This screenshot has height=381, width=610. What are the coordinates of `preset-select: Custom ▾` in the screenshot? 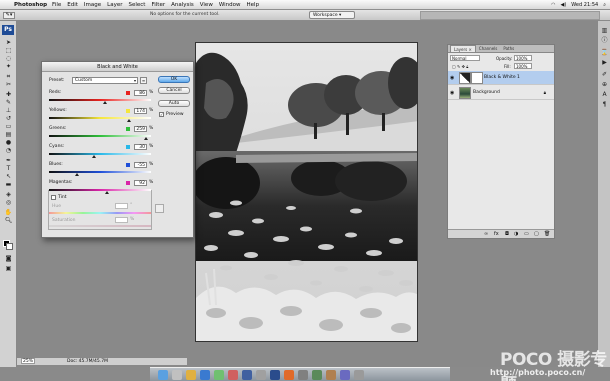 It's located at (105, 80).